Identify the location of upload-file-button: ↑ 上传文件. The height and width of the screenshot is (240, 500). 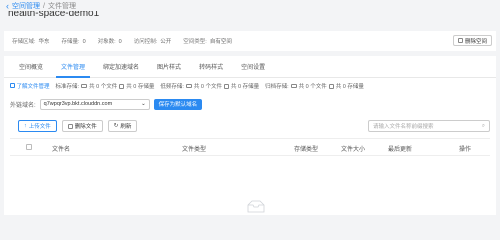
(37, 126).